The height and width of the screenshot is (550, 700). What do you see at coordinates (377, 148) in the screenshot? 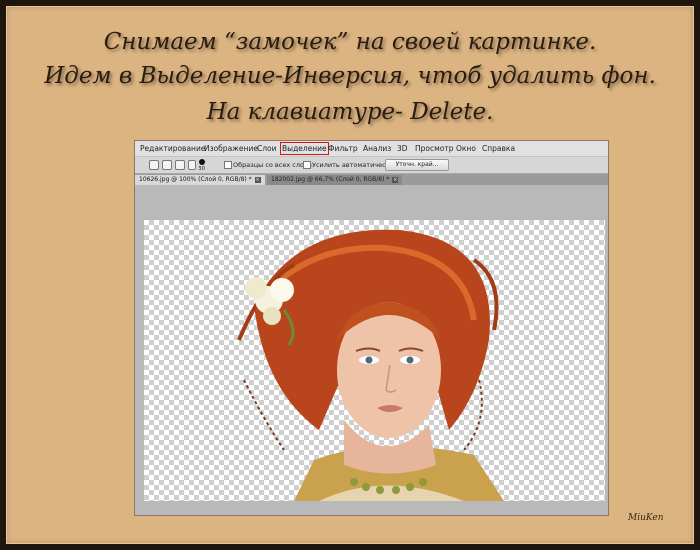
I see `menu-analysis: Анализ` at bounding box center [377, 148].